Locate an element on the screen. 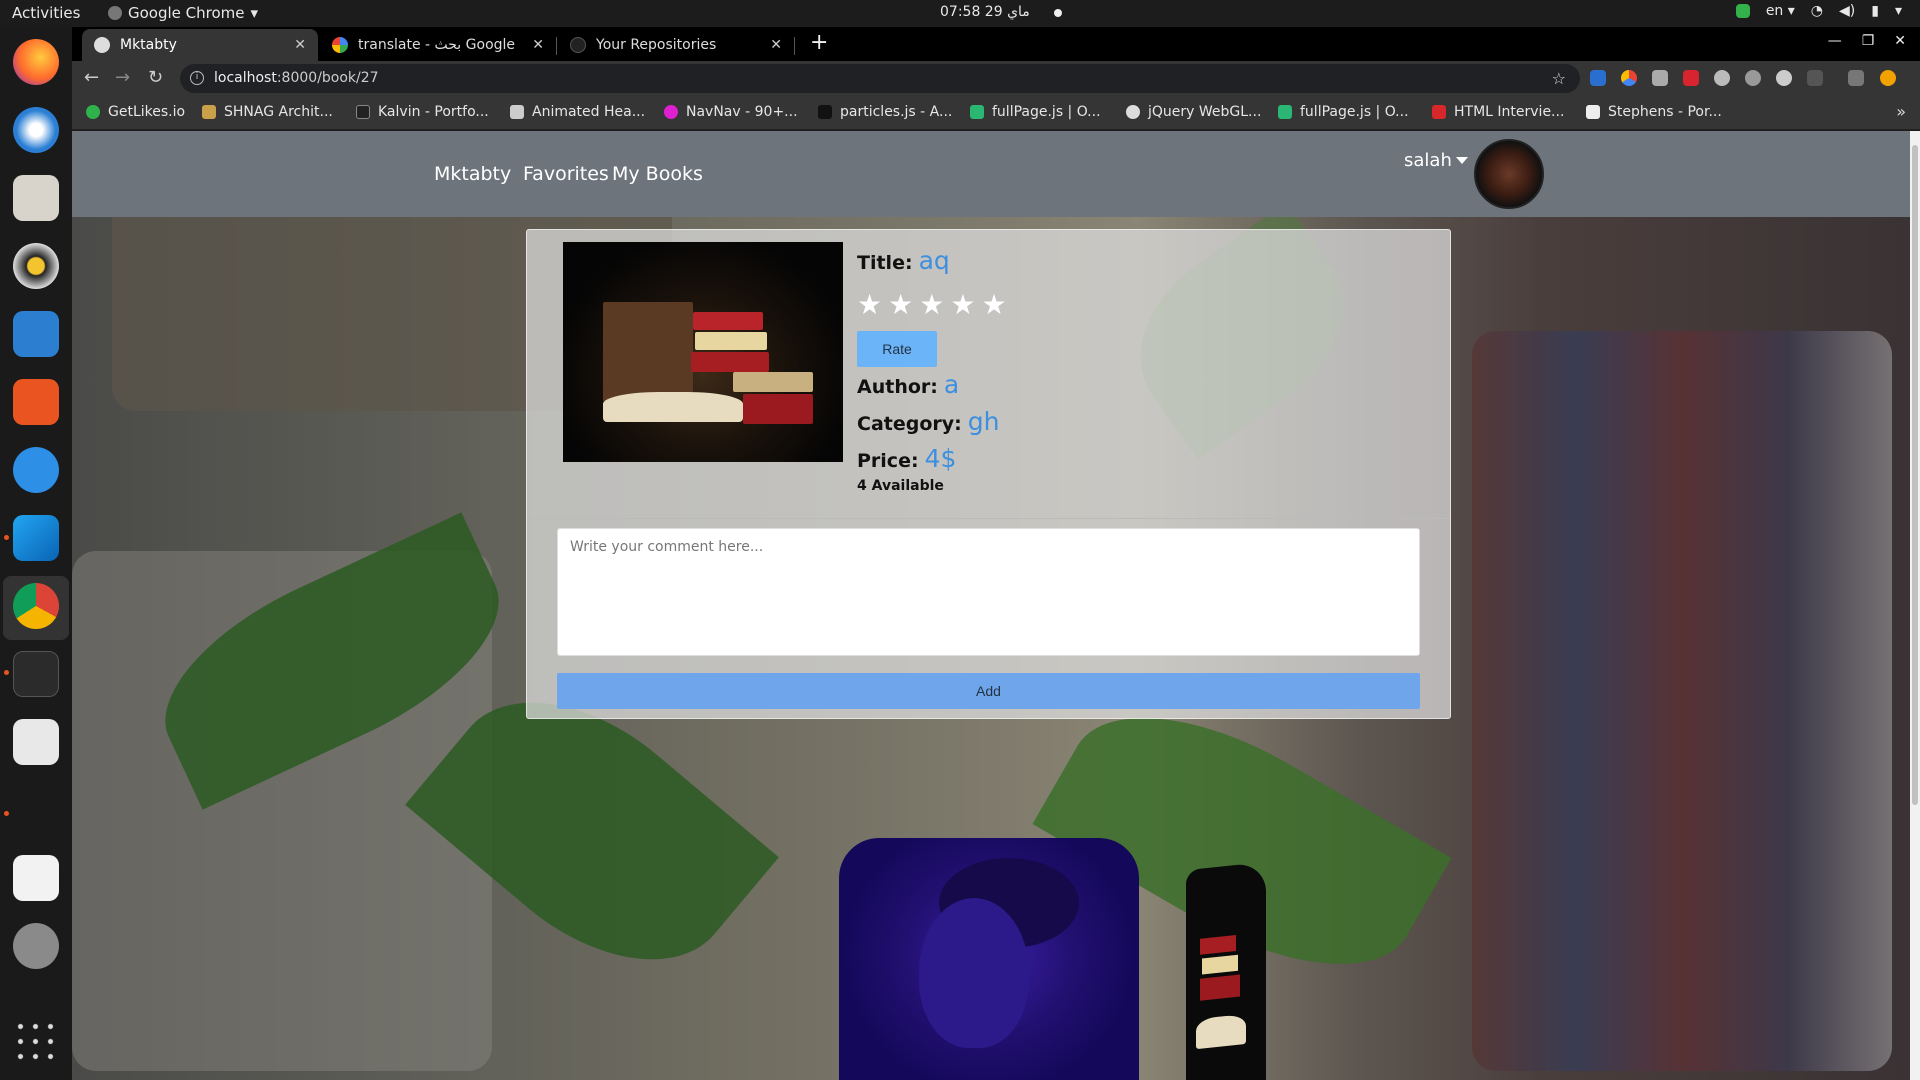 This screenshot has width=1920, height=1080. rhythmbox-icon is located at coordinates (36, 266).